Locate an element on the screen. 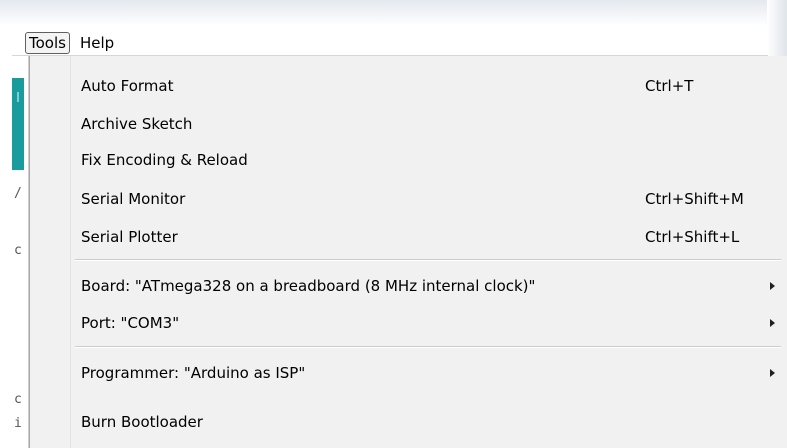  editor-text-fragment: / is located at coordinates (18, 193).